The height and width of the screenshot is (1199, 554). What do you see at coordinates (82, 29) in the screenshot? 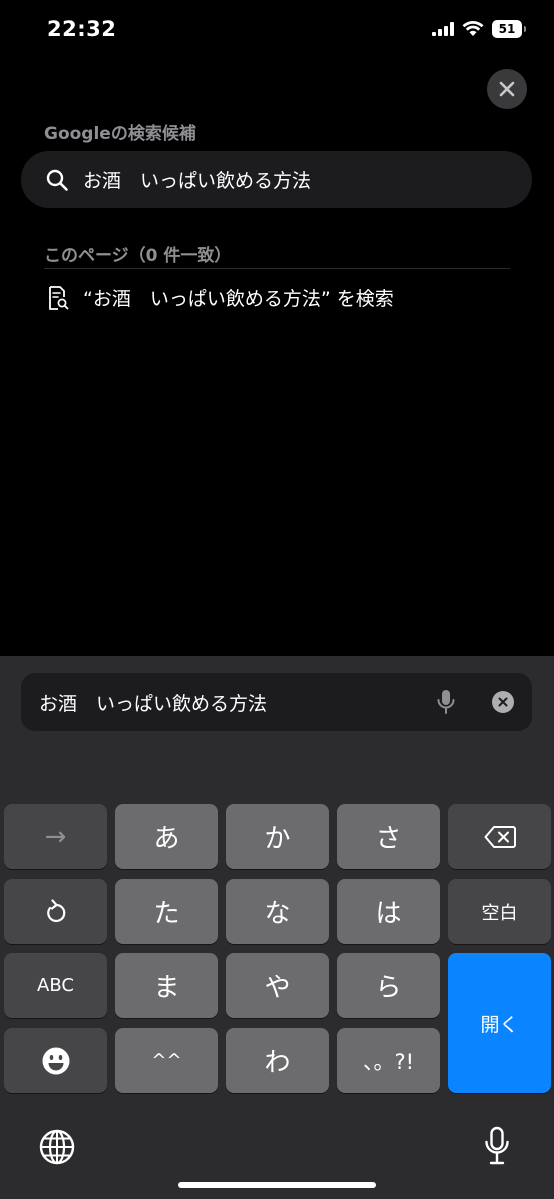
I see `status-time: 22:32` at bounding box center [82, 29].